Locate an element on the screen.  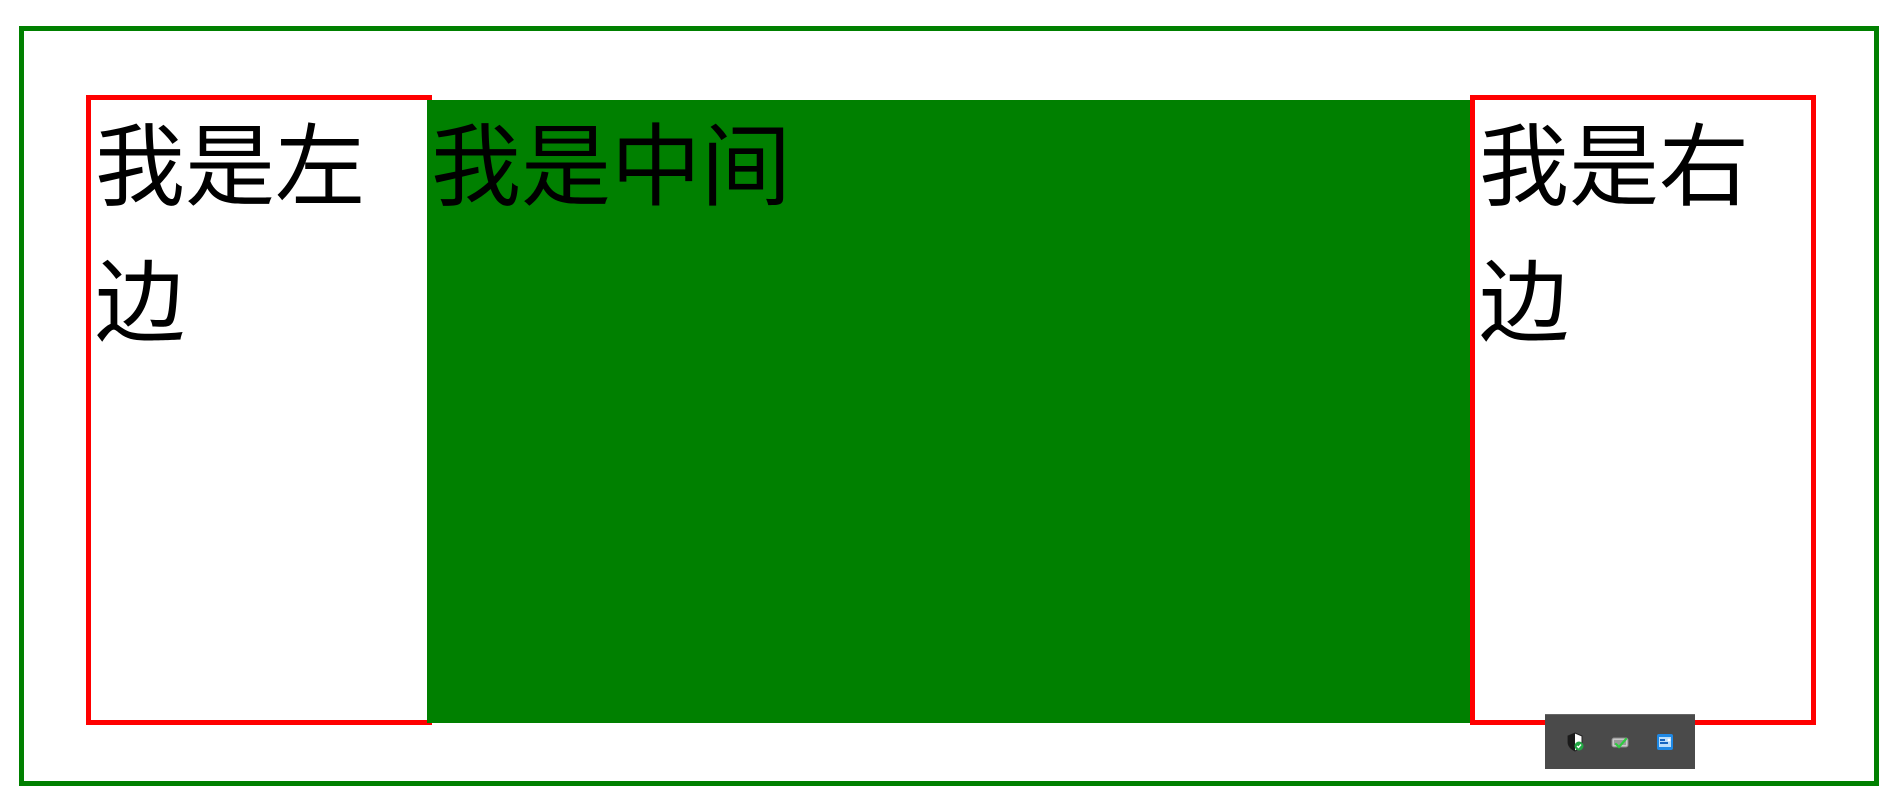
shield-check-icon is located at coordinates (1575, 742).